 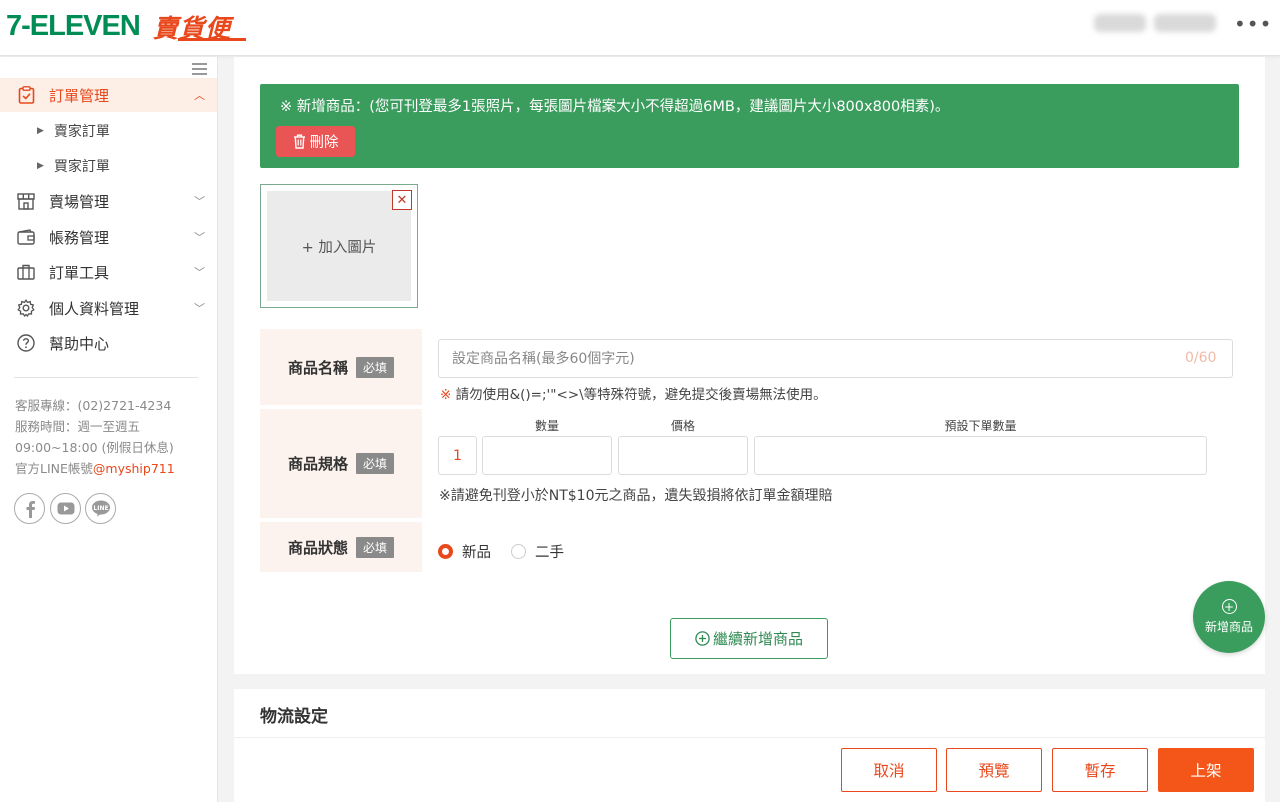 What do you see at coordinates (446, 395) in the screenshot?
I see `hint-mark: ※` at bounding box center [446, 395].